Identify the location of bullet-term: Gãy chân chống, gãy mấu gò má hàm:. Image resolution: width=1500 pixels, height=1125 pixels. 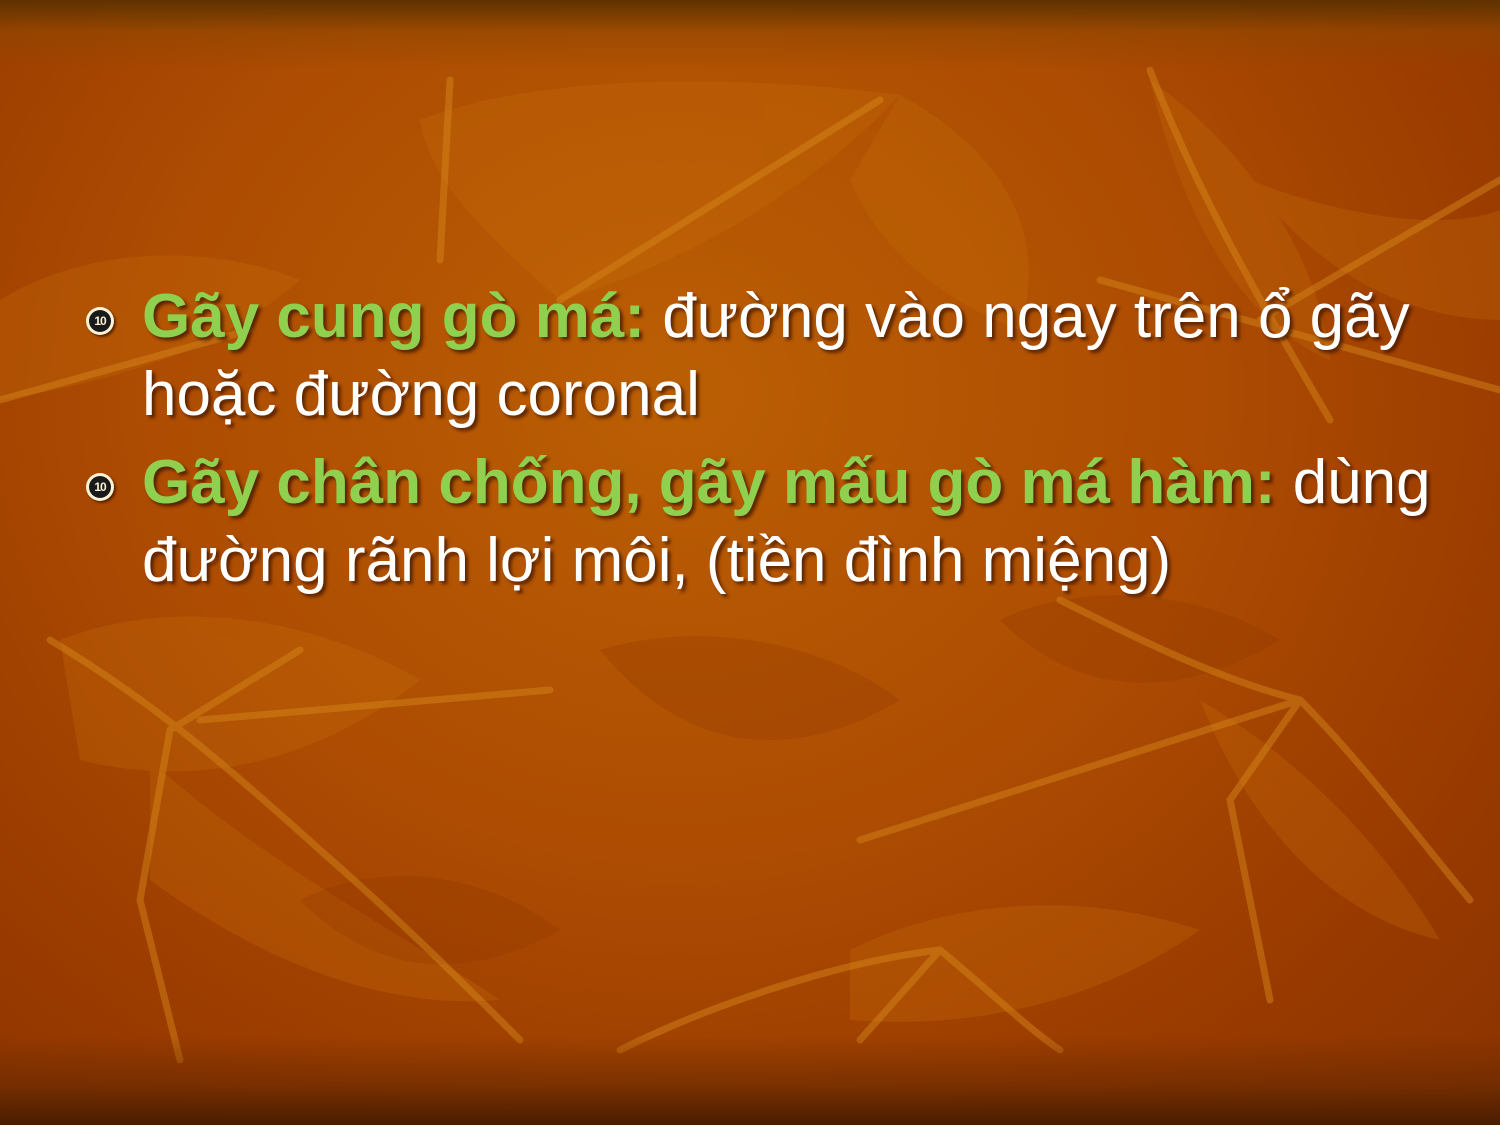
(709, 482).